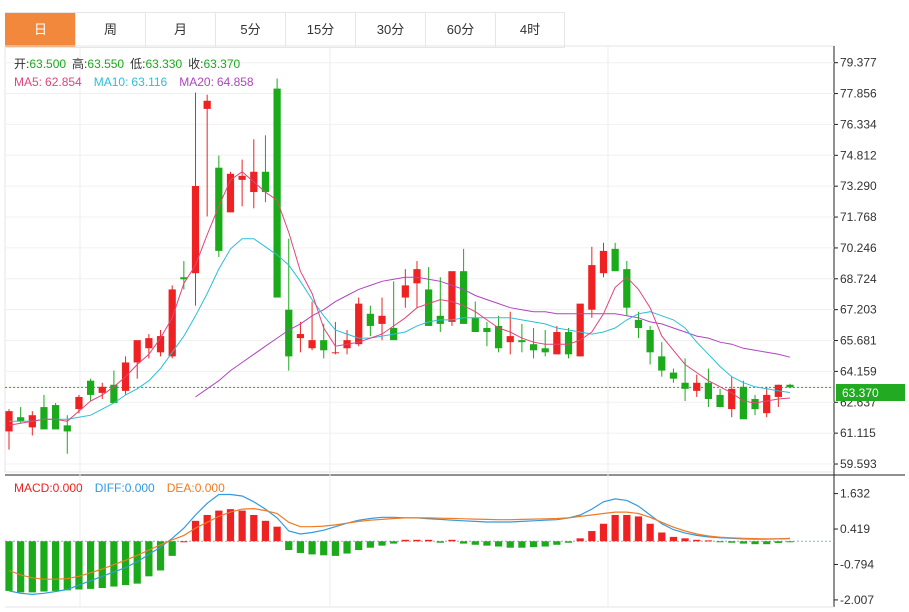 The image size is (909, 612). What do you see at coordinates (858, 186) in the screenshot?
I see `price-tick-label: 73.290` at bounding box center [858, 186].